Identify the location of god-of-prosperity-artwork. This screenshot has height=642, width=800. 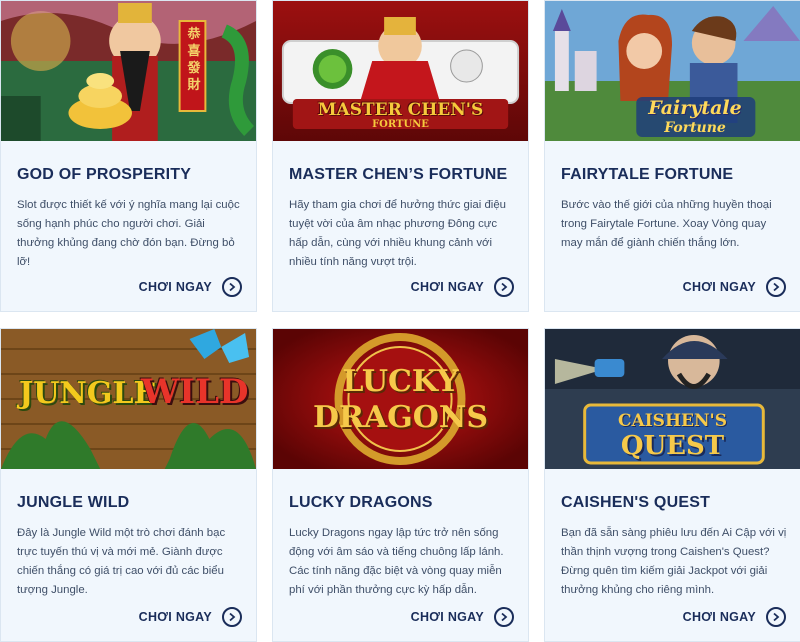
(128, 71).